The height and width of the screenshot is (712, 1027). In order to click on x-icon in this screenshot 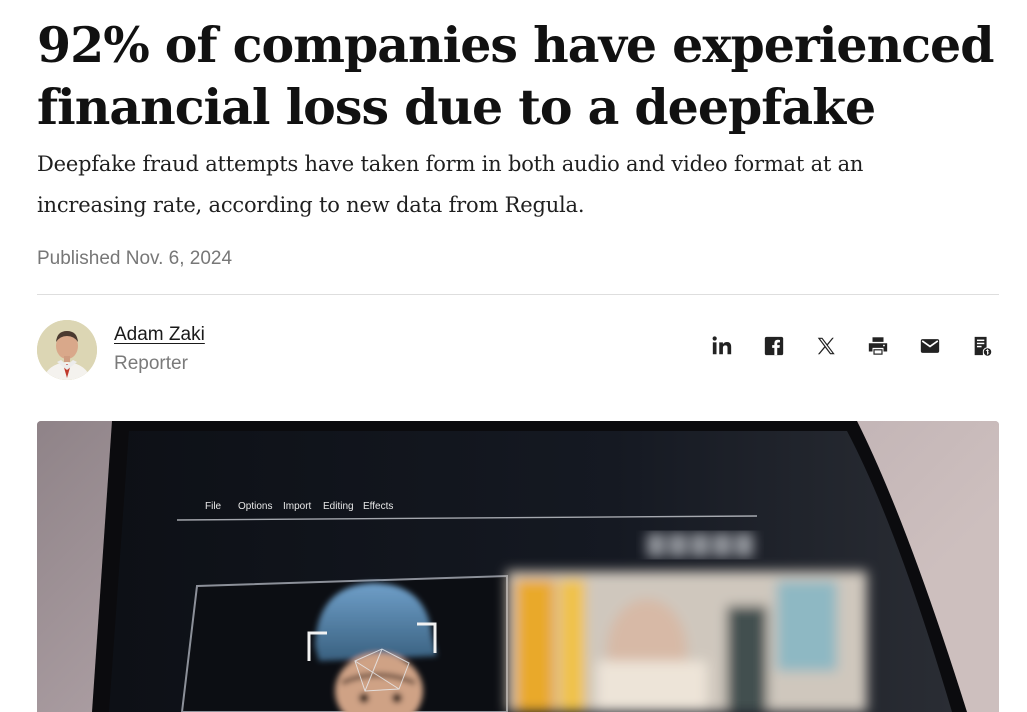, I will do `click(826, 346)`.